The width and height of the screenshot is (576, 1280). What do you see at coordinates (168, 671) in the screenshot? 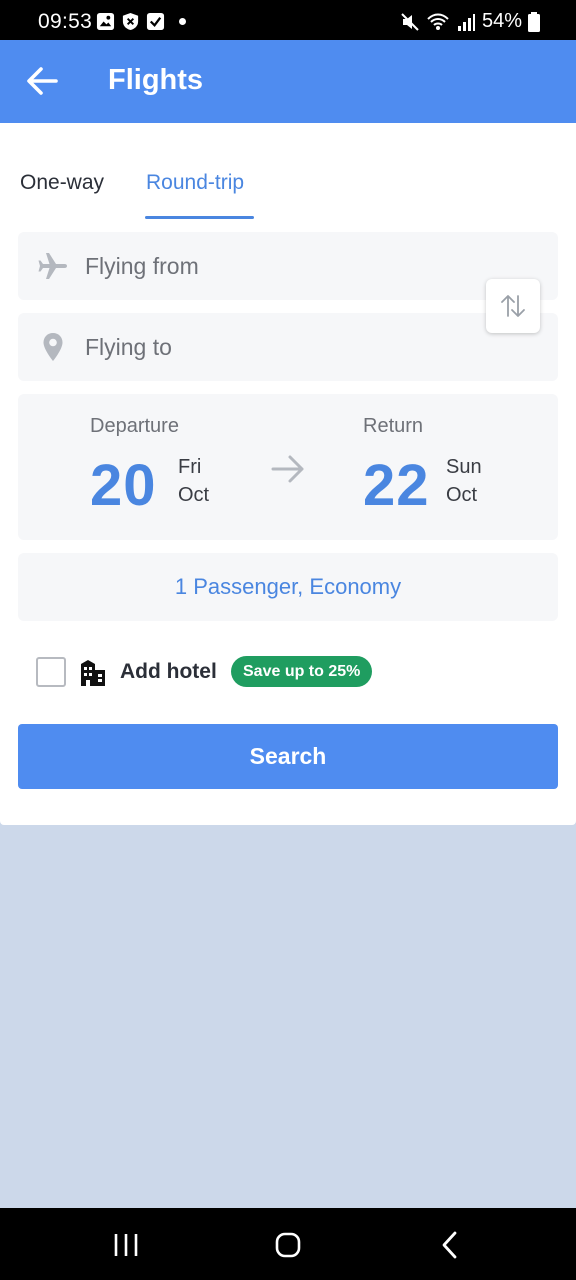
I see `add-hotel-label: Add hotel` at bounding box center [168, 671].